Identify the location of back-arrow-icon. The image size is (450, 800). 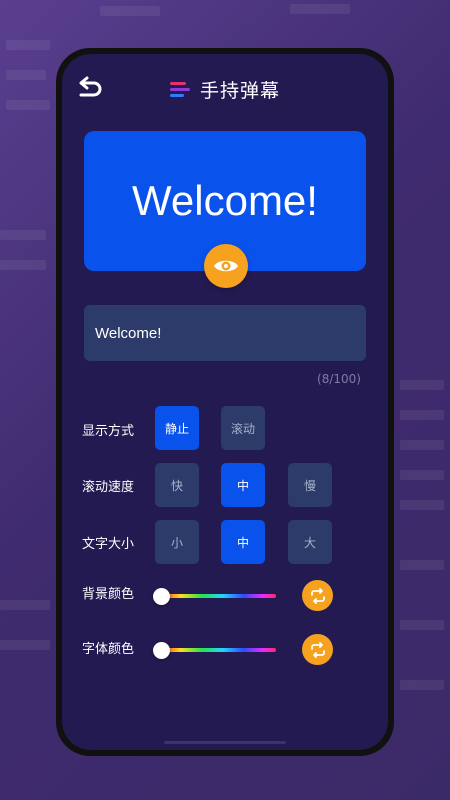
(90, 86).